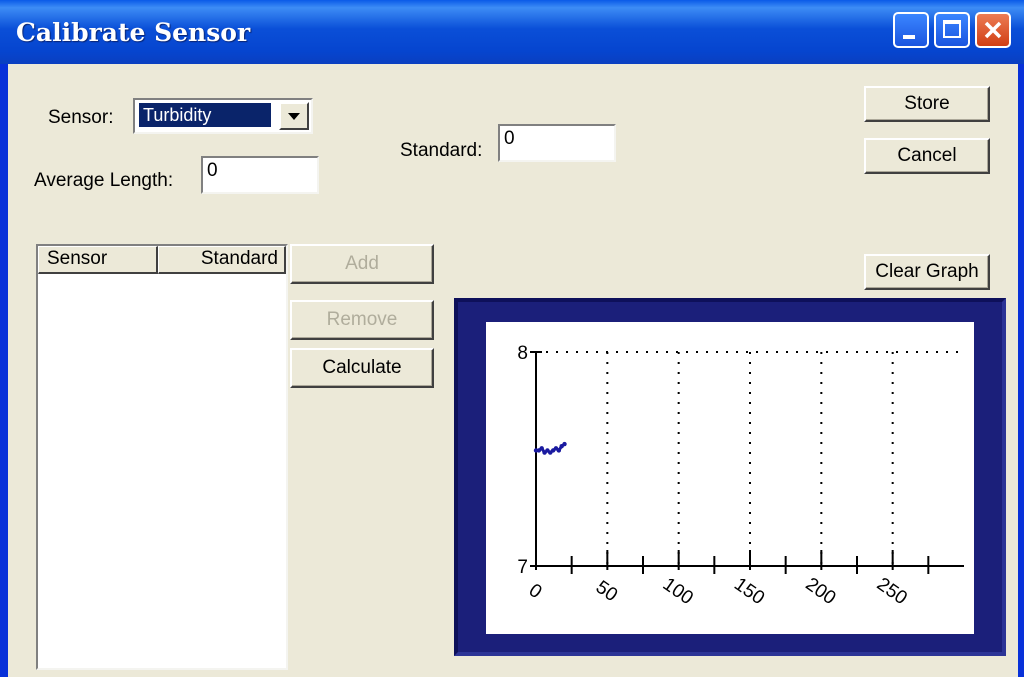 The width and height of the screenshot is (1024, 677). I want to click on add-button: Add, so click(362, 264).